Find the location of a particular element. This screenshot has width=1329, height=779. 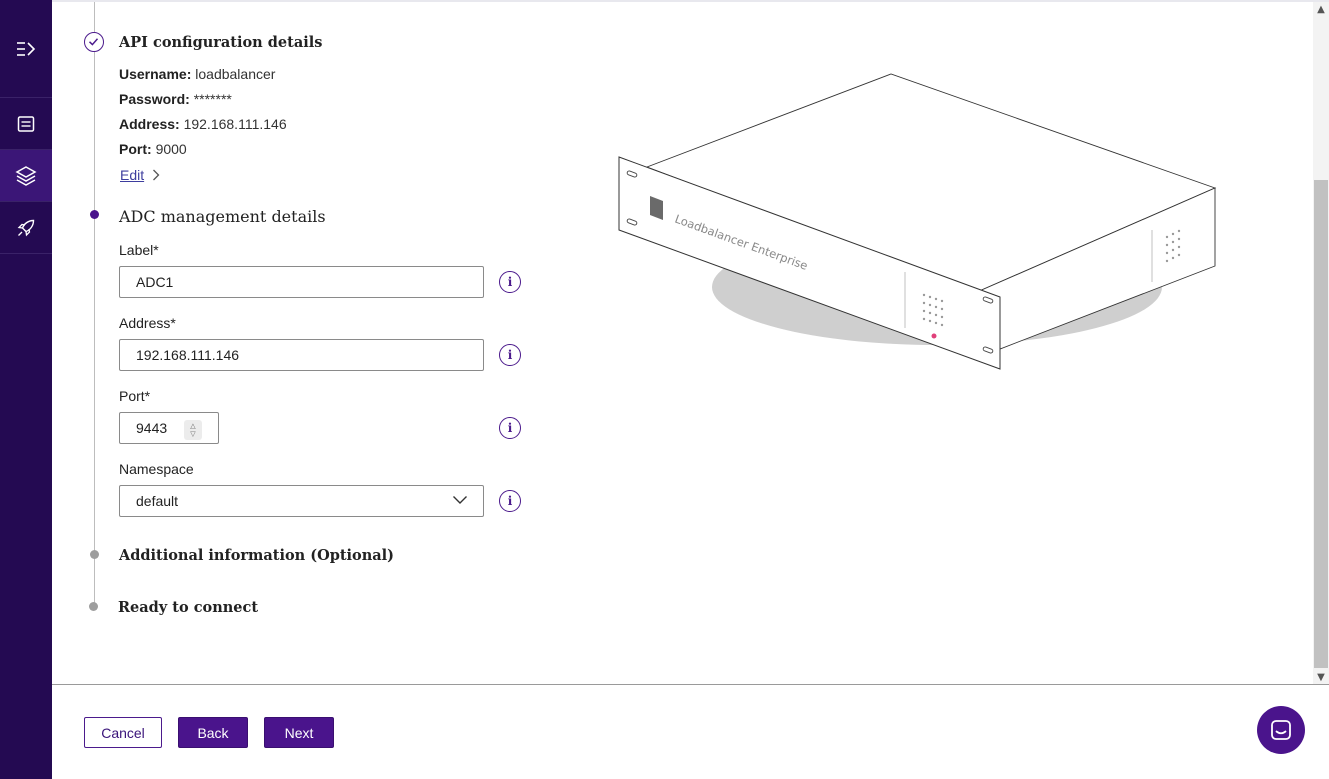

sidebar-item-deploy is located at coordinates (26, 228).